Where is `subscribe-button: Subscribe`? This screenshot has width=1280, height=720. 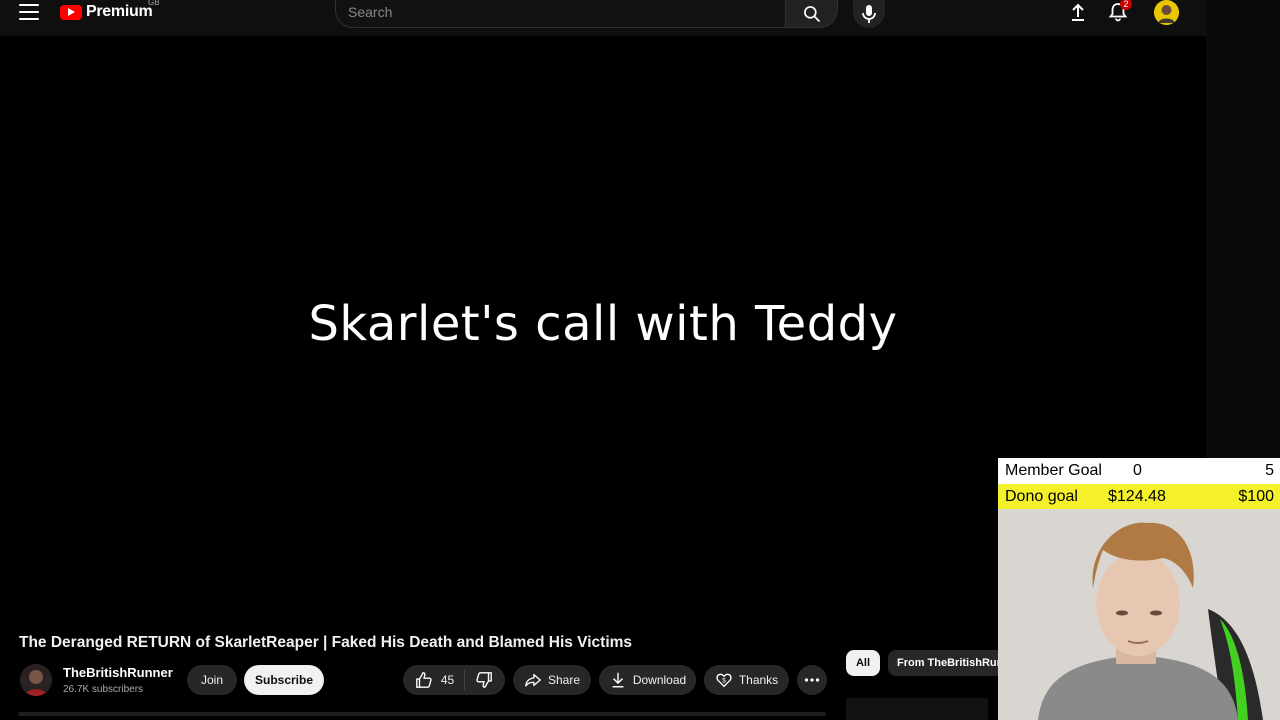 subscribe-button: Subscribe is located at coordinates (284, 680).